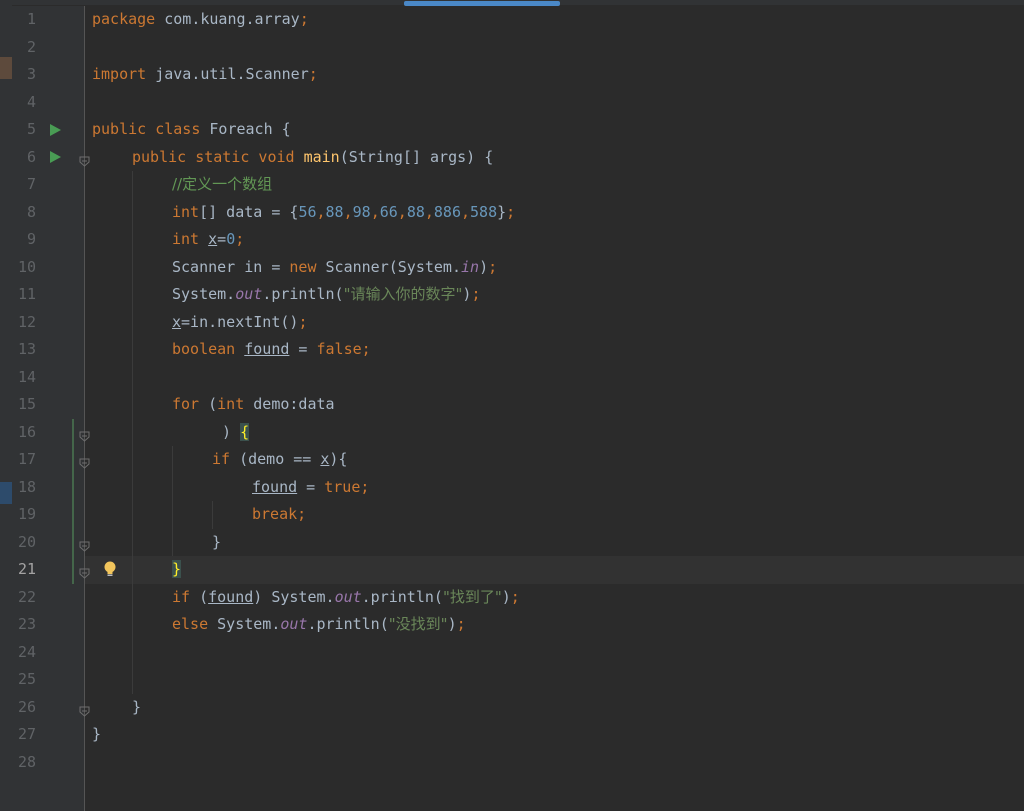 The width and height of the screenshot is (1024, 811). Describe the element at coordinates (24, 295) in the screenshot. I see `line-number: 11` at that location.